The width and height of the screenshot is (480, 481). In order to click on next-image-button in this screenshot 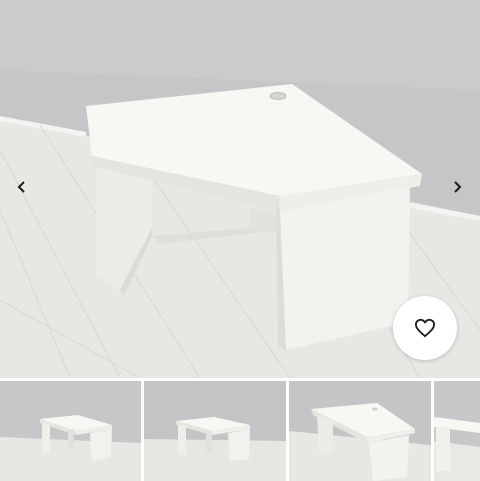, I will do `click(457, 187)`.